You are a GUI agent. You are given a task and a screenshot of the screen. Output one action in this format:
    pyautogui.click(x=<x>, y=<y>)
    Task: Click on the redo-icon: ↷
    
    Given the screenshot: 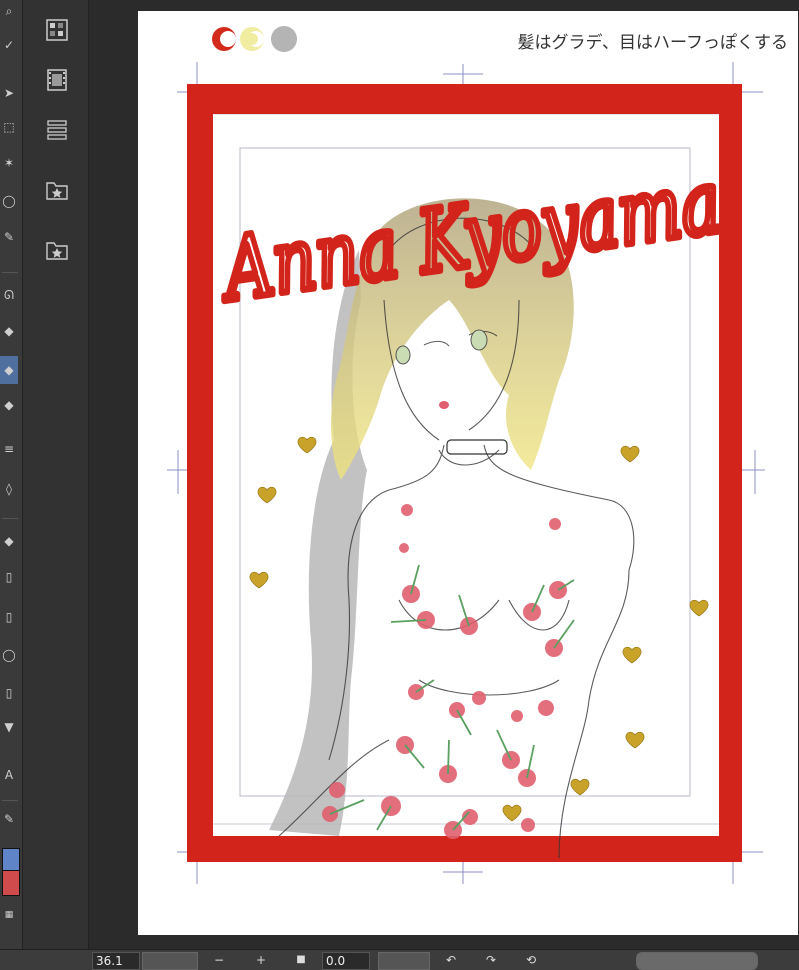 What is the action you would take?
    pyautogui.click(x=491, y=960)
    